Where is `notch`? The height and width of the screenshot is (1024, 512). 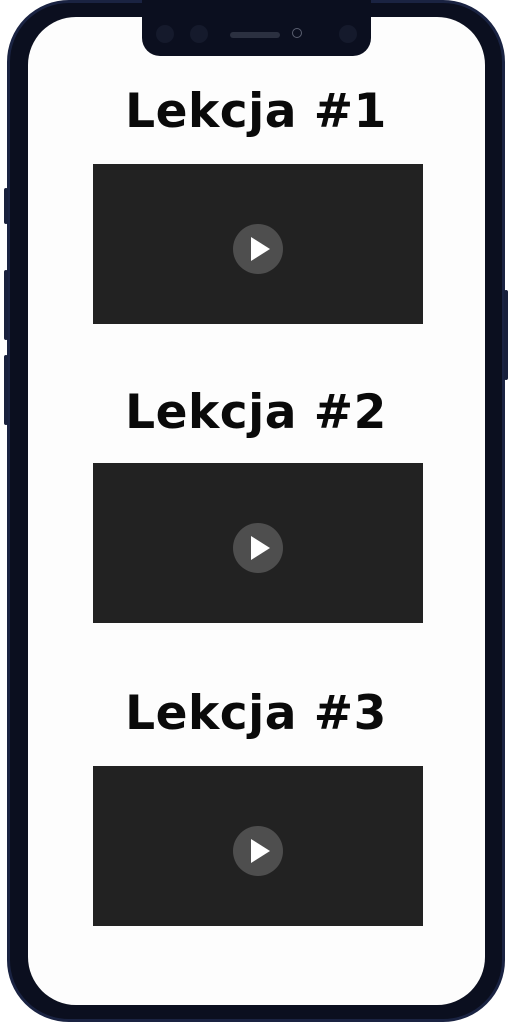
notch is located at coordinates (256, 28).